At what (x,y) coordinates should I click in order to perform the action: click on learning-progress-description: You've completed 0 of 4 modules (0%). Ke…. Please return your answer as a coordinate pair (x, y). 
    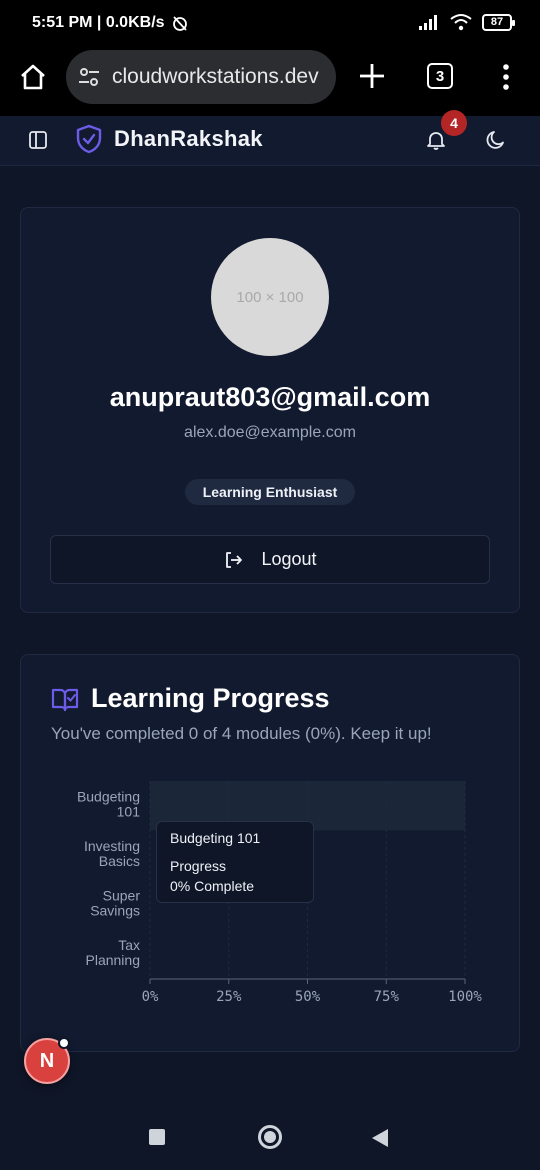
    Looking at the image, I should click on (241, 733).